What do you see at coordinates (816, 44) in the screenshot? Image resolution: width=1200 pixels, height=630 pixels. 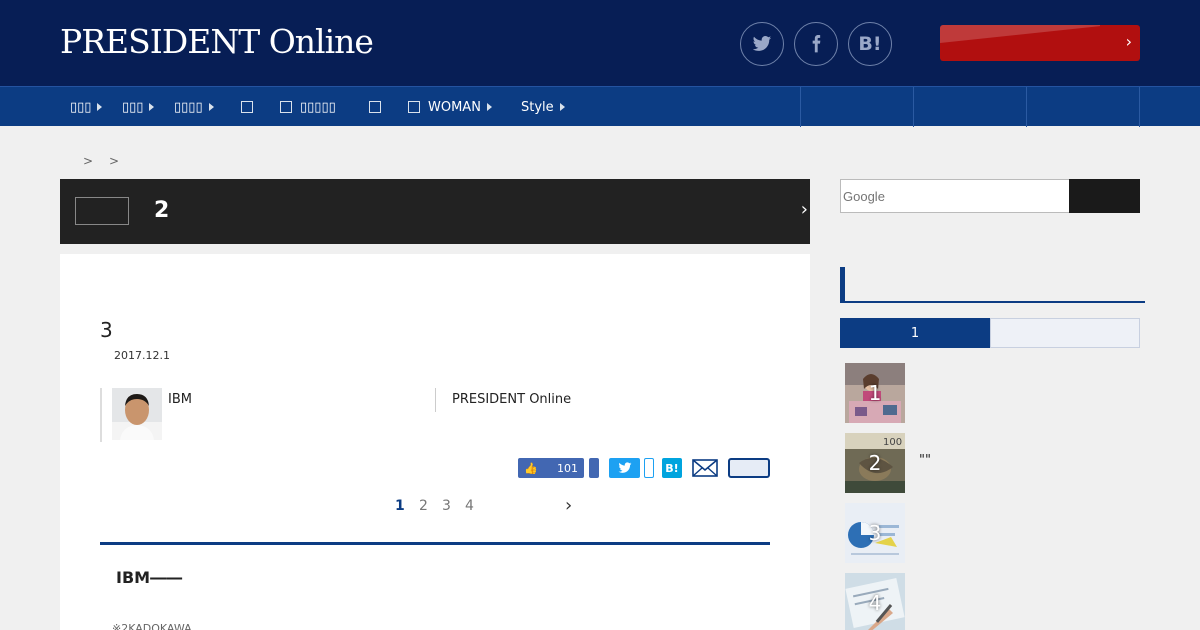 I see `facebook-icon` at bounding box center [816, 44].